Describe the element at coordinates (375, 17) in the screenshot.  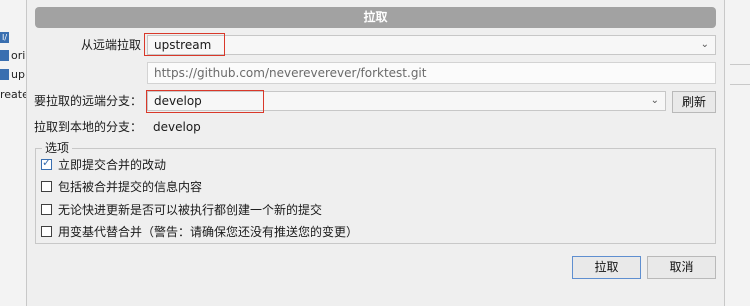
I see `dialog-title: 拉取` at that location.